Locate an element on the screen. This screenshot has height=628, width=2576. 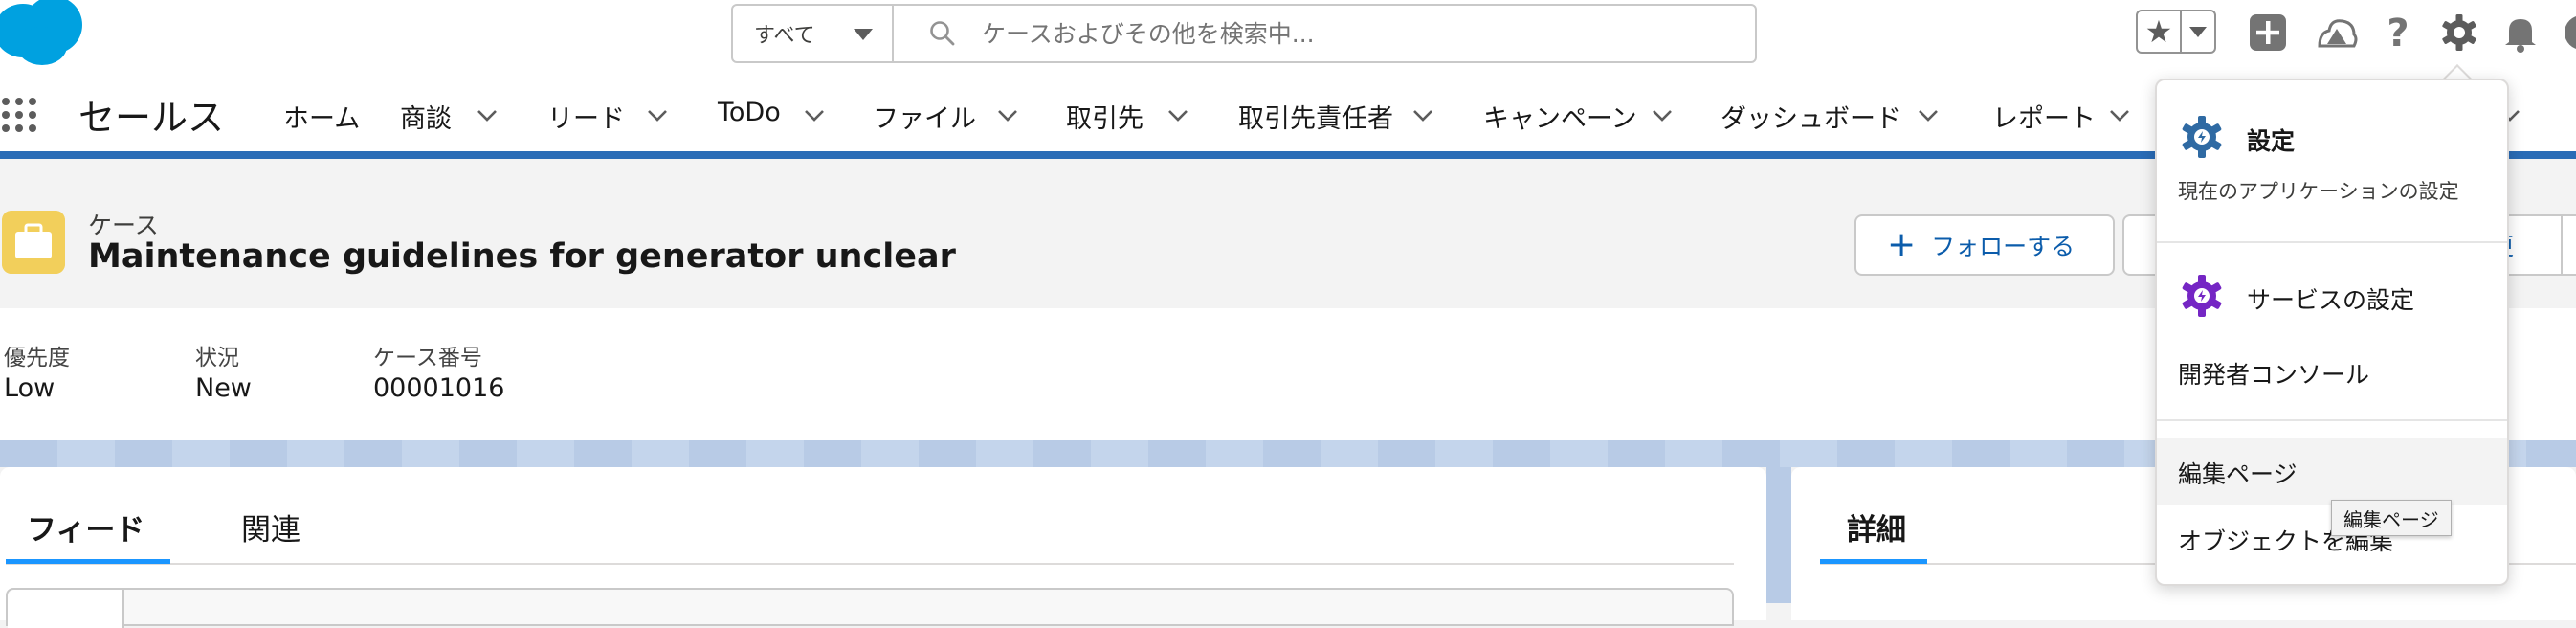
menu-item-edit-page: 編集ページ is located at coordinates (2238, 473).